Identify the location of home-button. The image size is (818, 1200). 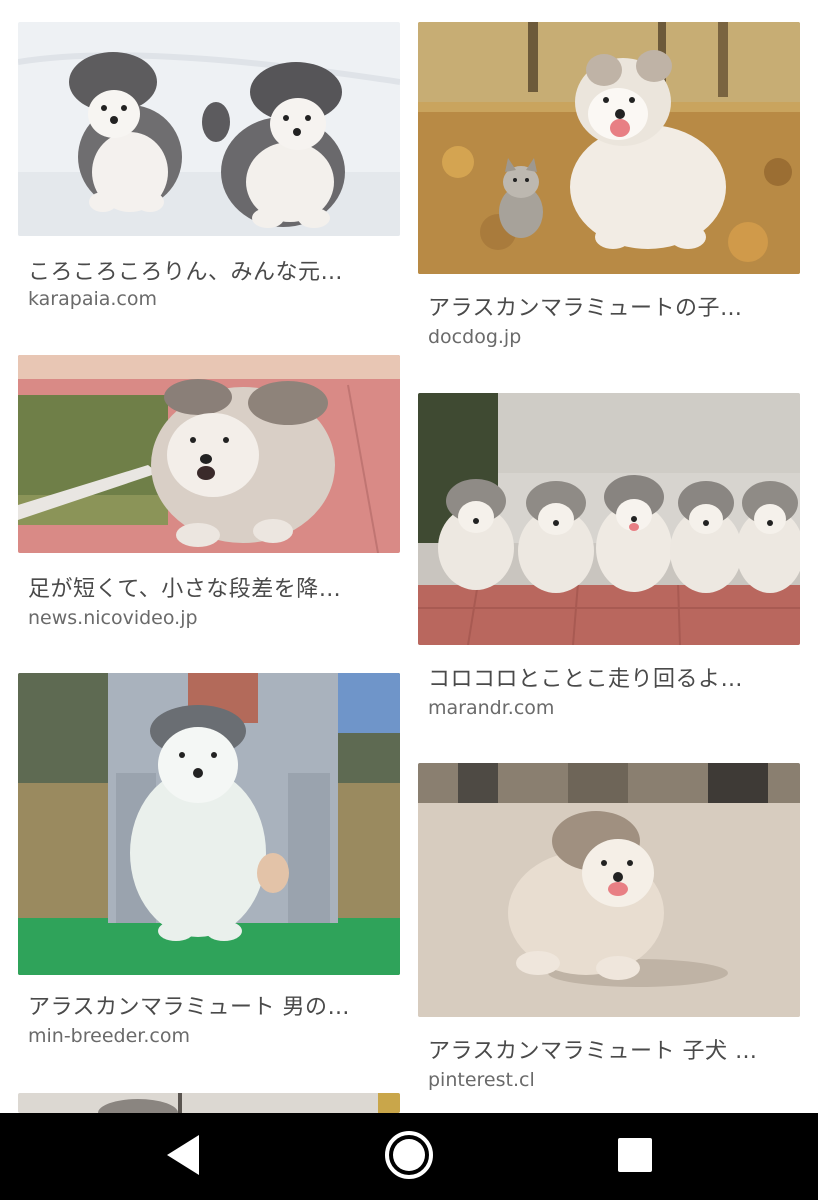
(409, 1156).